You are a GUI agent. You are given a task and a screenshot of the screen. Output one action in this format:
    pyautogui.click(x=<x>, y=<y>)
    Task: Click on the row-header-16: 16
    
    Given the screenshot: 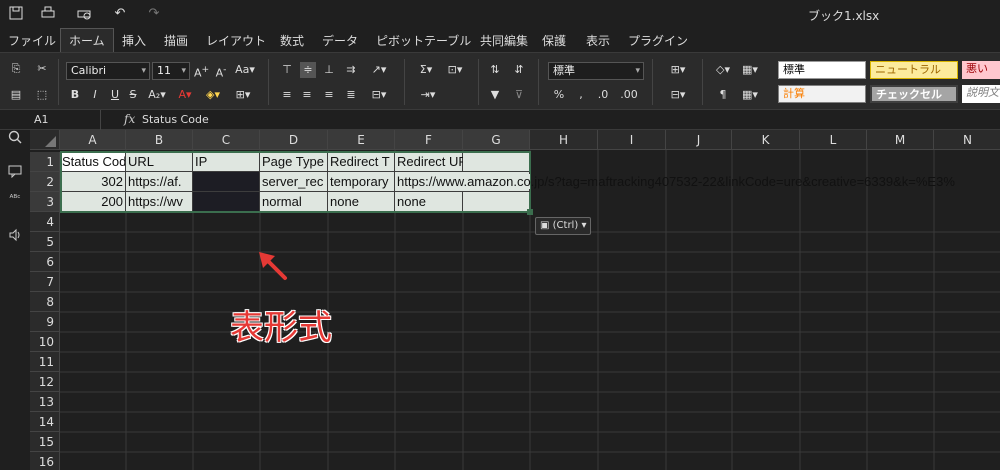 What is the action you would take?
    pyautogui.click(x=45, y=461)
    